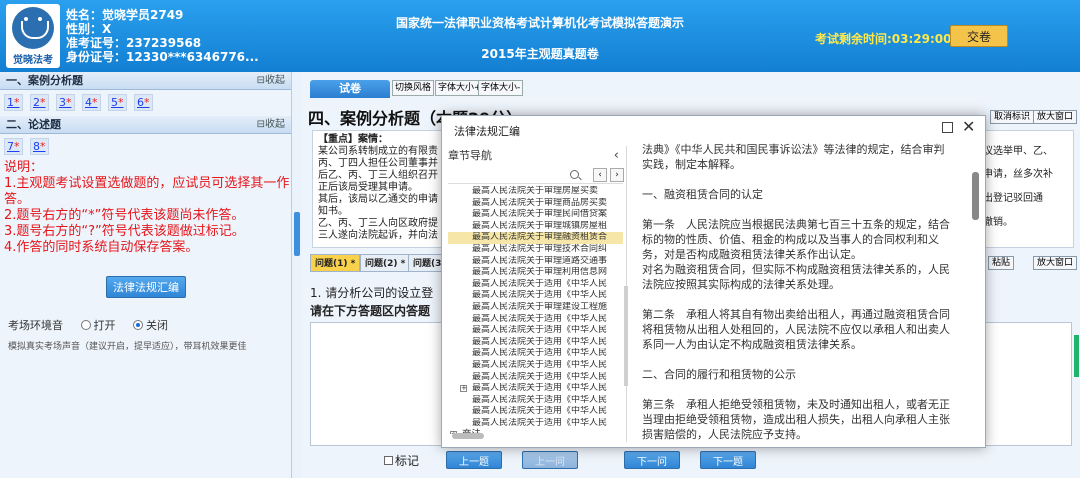  What do you see at coordinates (947, 127) in the screenshot?
I see `maximize-icon` at bounding box center [947, 127].